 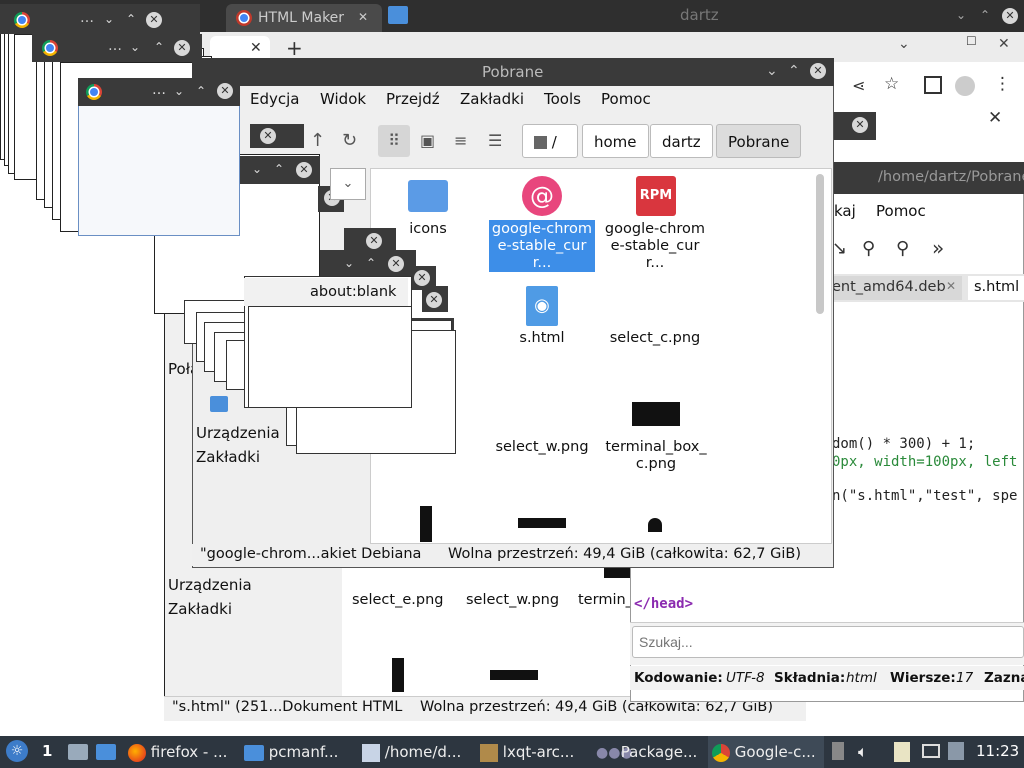 What do you see at coordinates (828, 642) in the screenshot?
I see `search-input` at bounding box center [828, 642].